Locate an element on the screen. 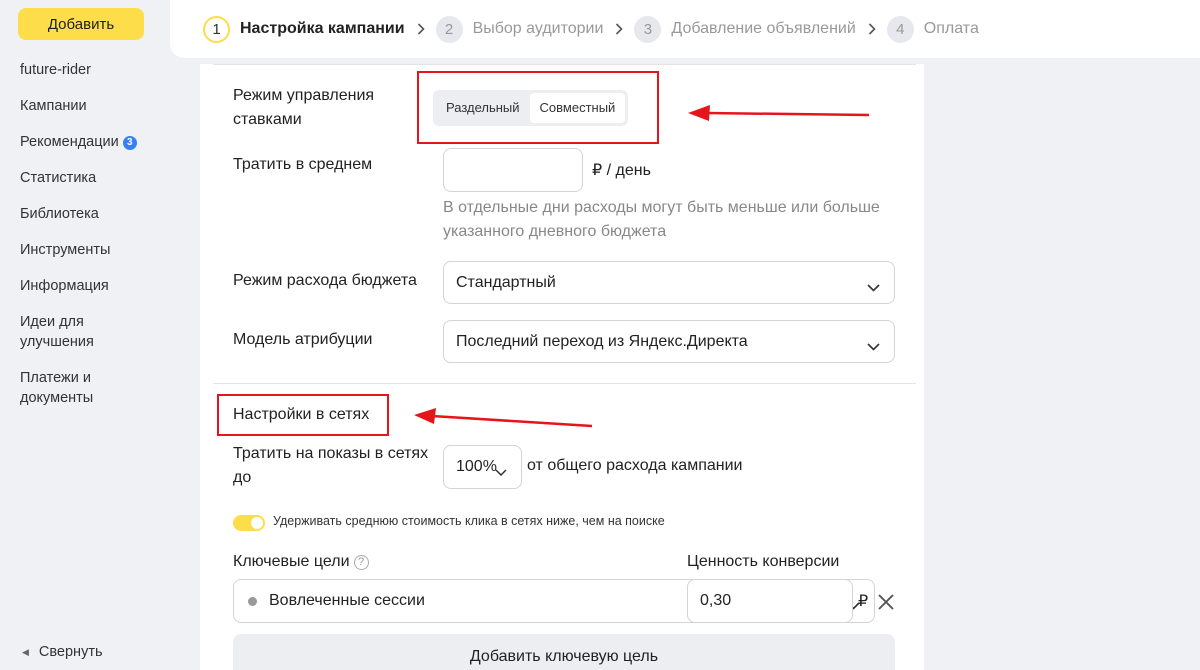 The height and width of the screenshot is (670, 1200). step-audience: 2 Выбор аудитории is located at coordinates (519, 29).